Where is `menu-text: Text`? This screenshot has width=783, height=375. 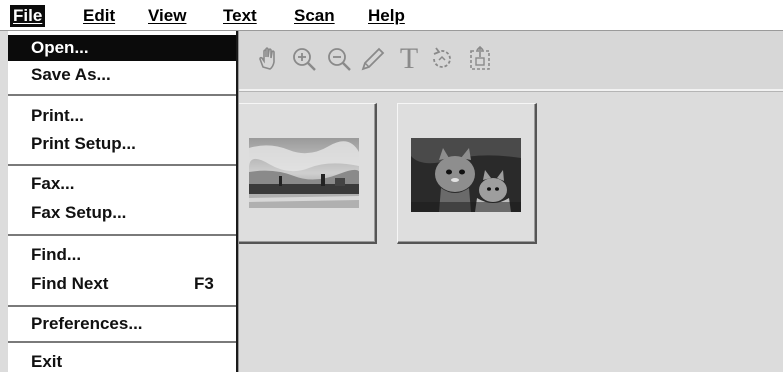 menu-text: Text is located at coordinates (240, 16).